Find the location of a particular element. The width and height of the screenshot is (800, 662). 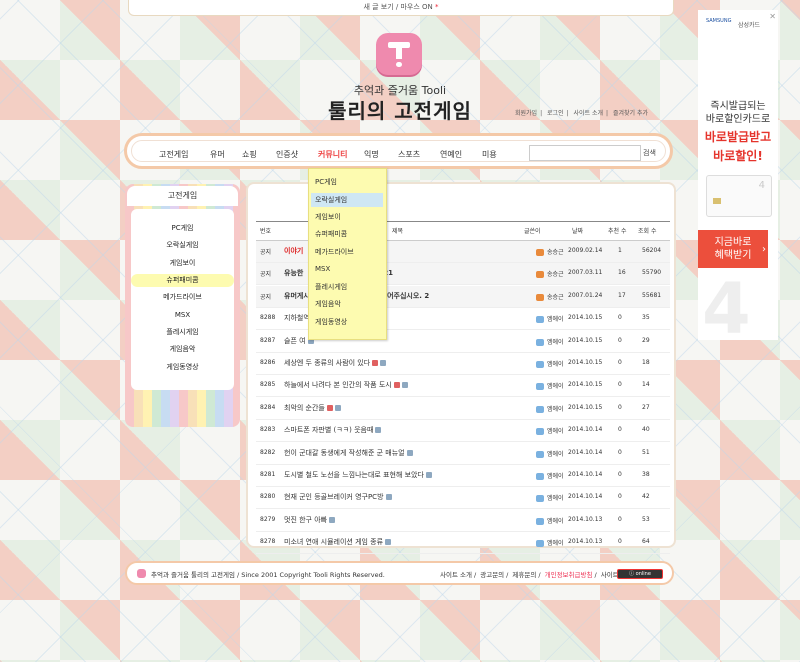

link-about: 사이트 소개 is located at coordinates (589, 113).